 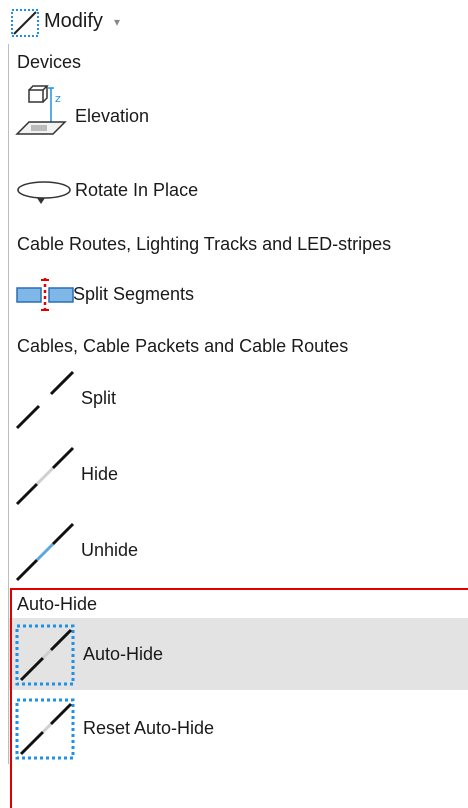 What do you see at coordinates (238, 552) in the screenshot?
I see `menu-item-unhide: Unhide` at bounding box center [238, 552].